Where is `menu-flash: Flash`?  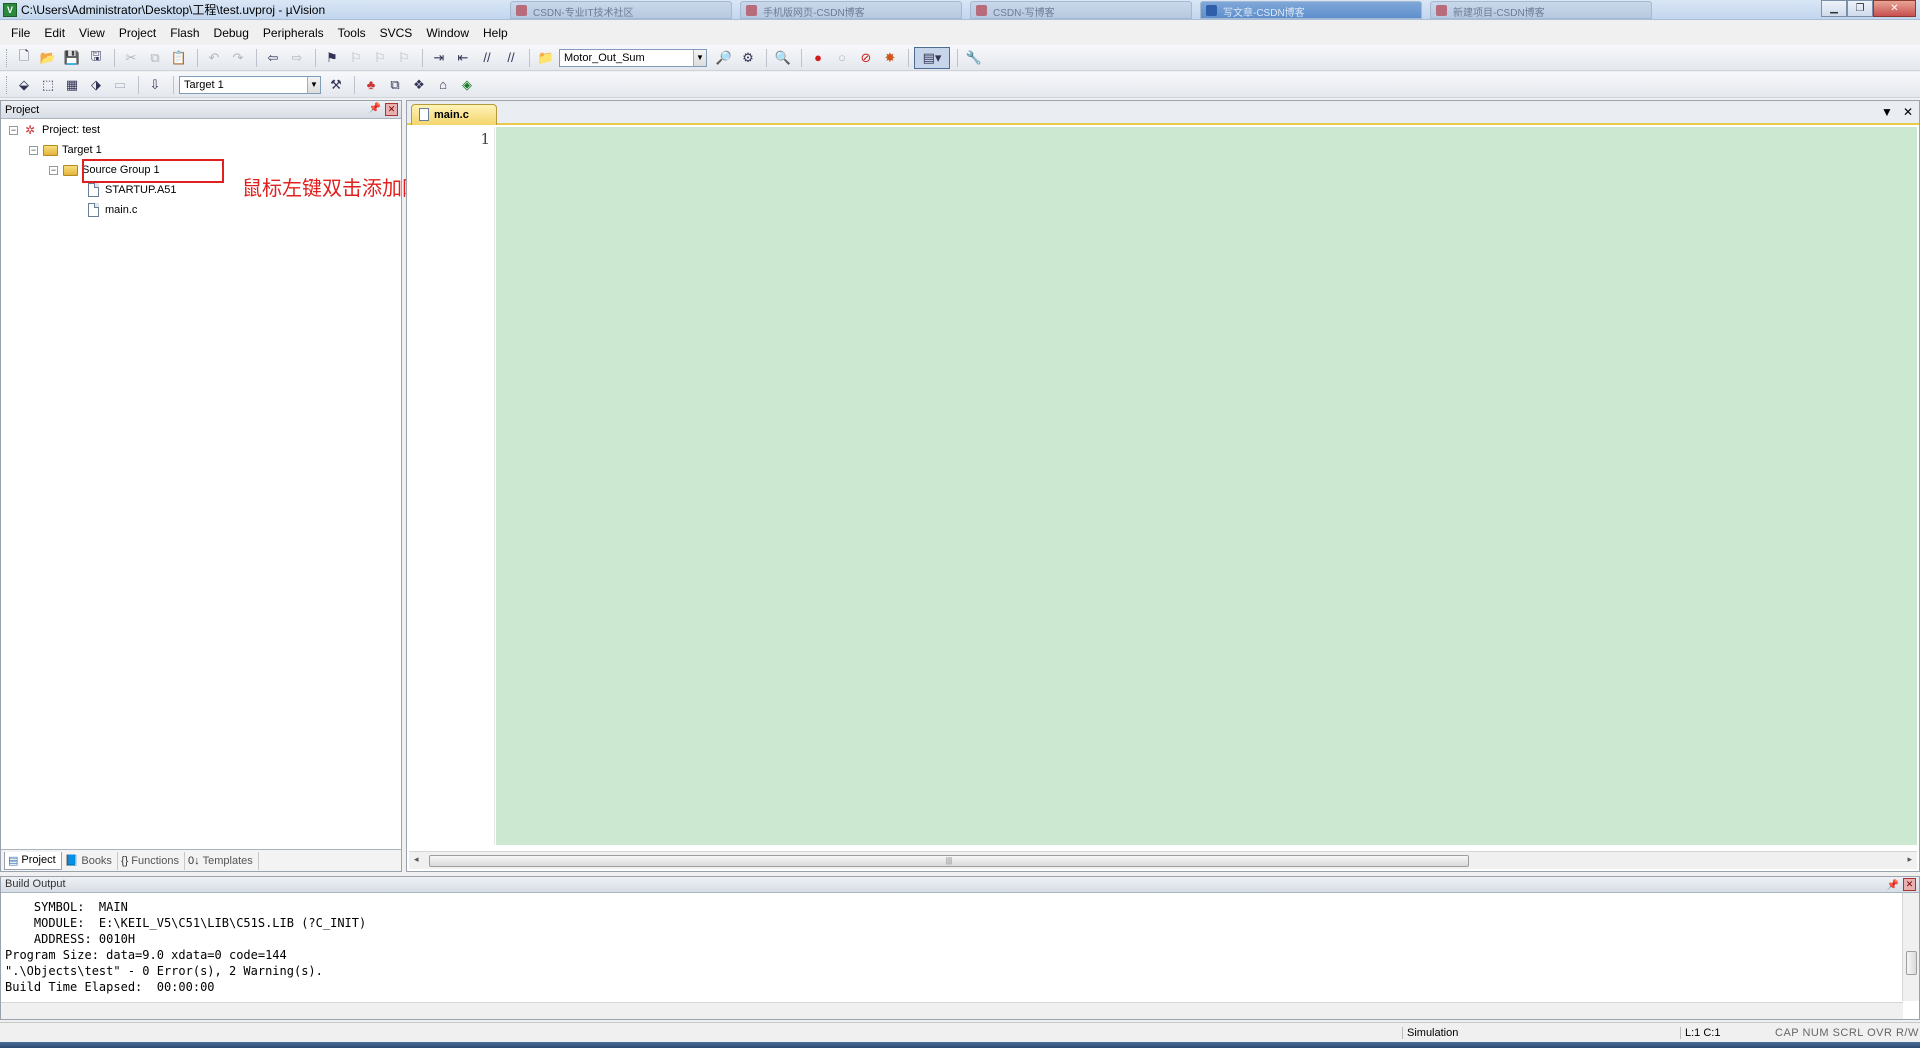 menu-flash: Flash is located at coordinates (184, 33).